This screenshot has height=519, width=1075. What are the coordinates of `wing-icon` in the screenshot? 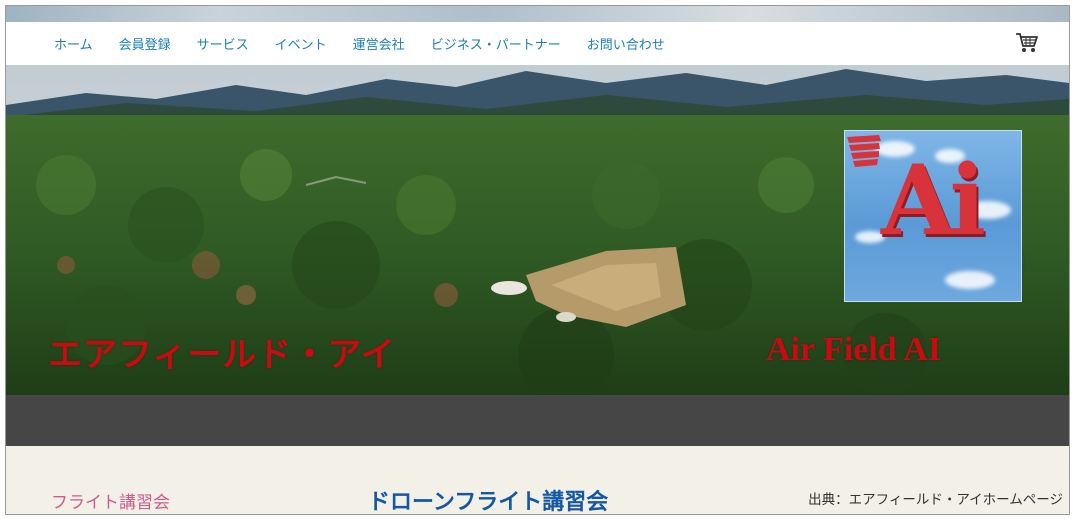 It's located at (864, 151).